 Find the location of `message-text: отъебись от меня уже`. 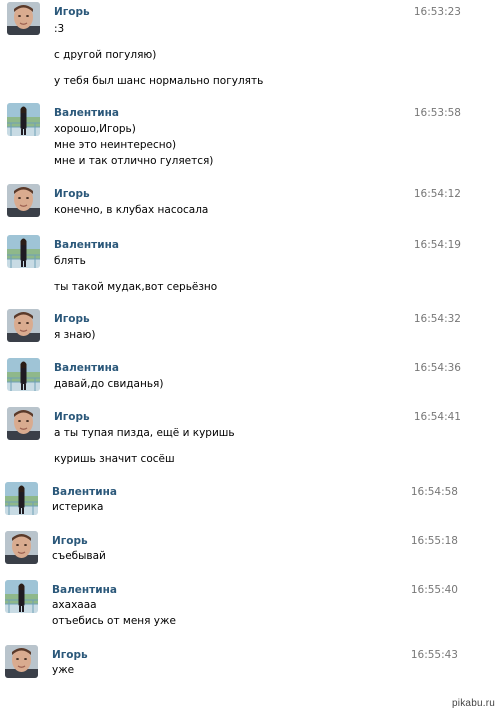

message-text: отъебись от меня уже is located at coordinates (114, 621).